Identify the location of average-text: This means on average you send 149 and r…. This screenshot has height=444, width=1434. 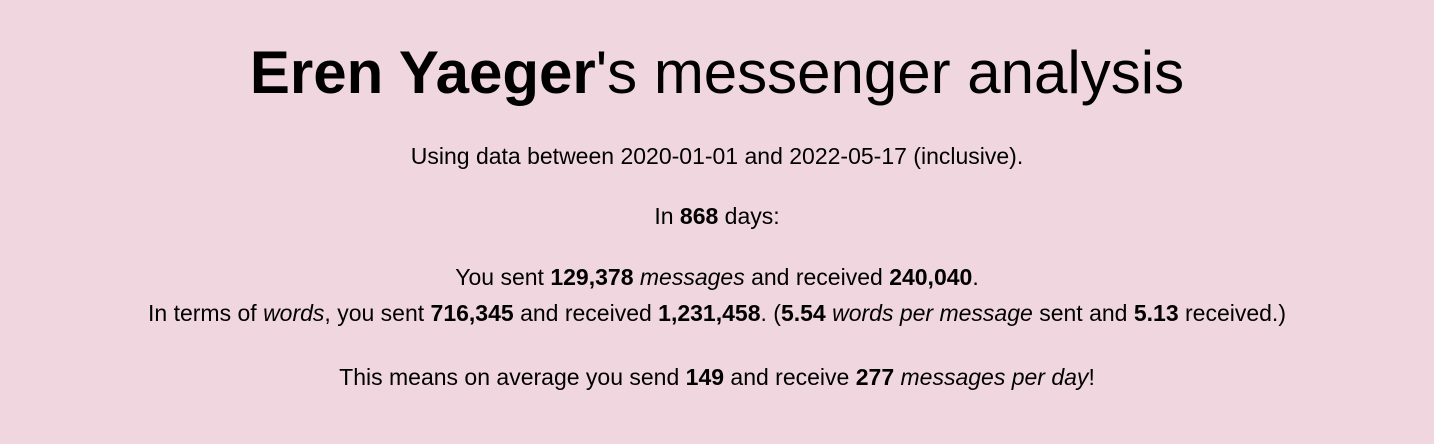
(717, 377).